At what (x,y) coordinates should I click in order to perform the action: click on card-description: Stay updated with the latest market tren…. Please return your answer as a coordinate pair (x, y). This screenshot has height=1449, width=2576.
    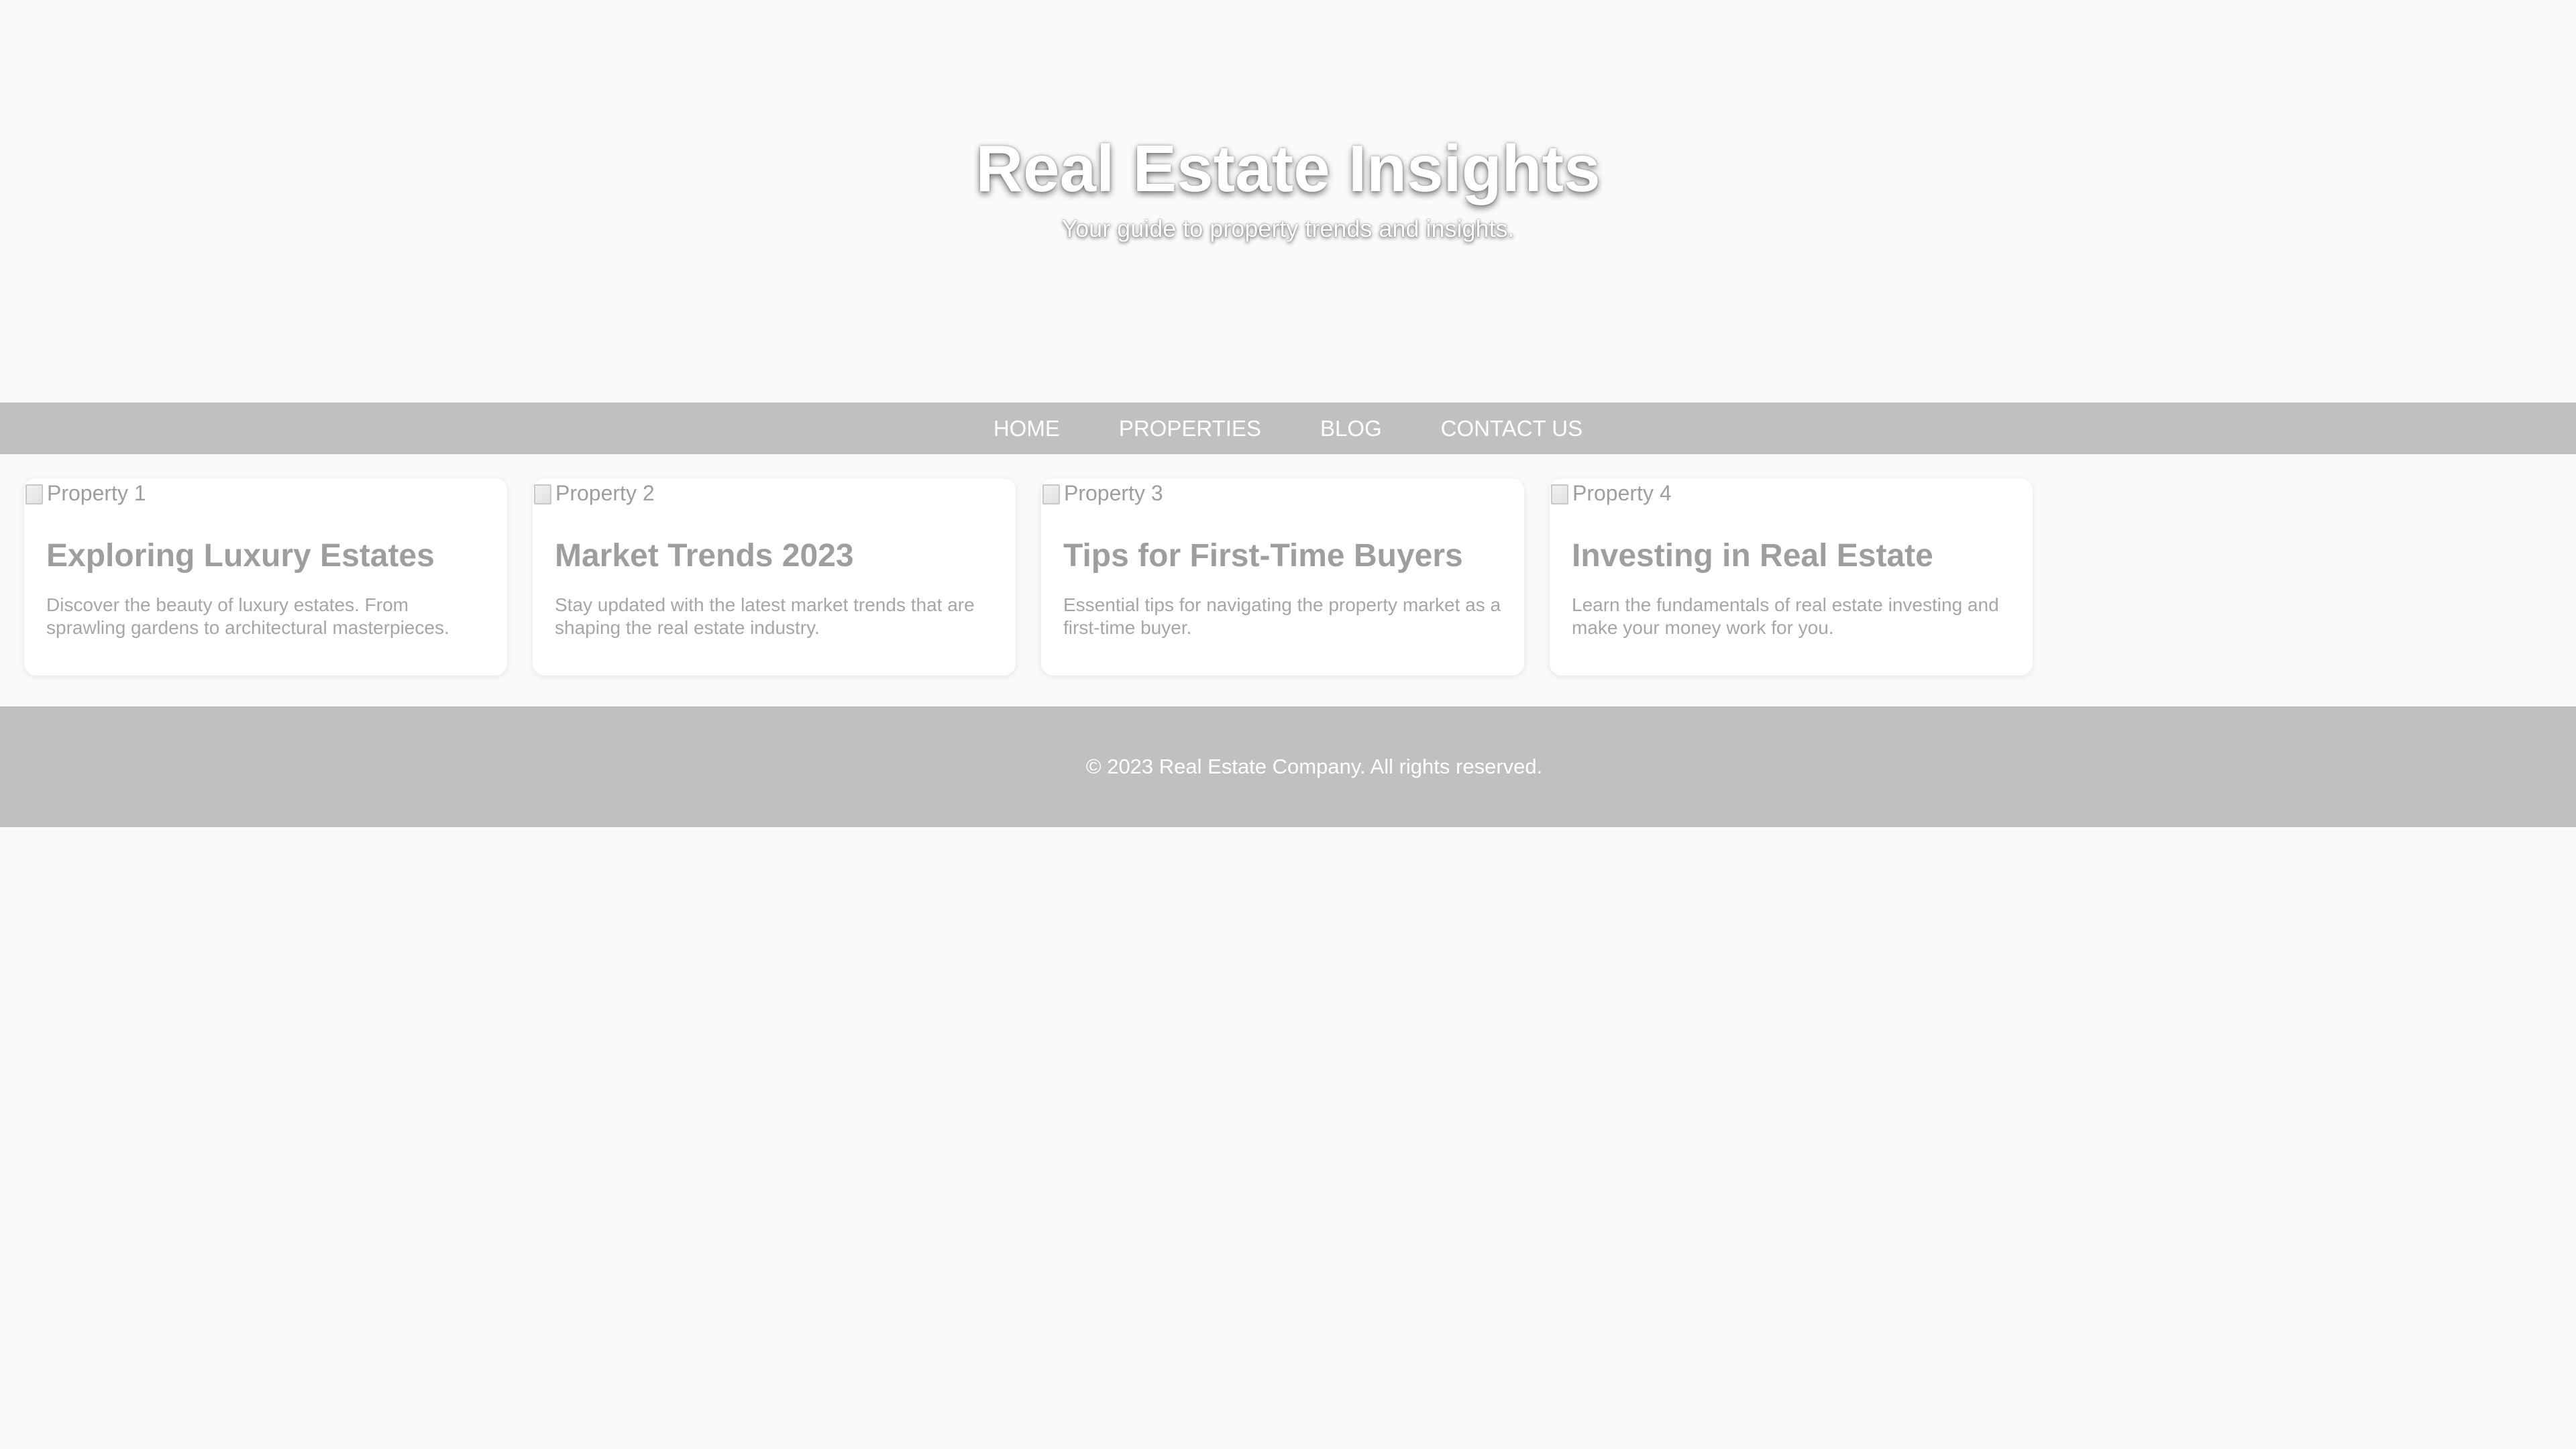
    Looking at the image, I should click on (765, 616).